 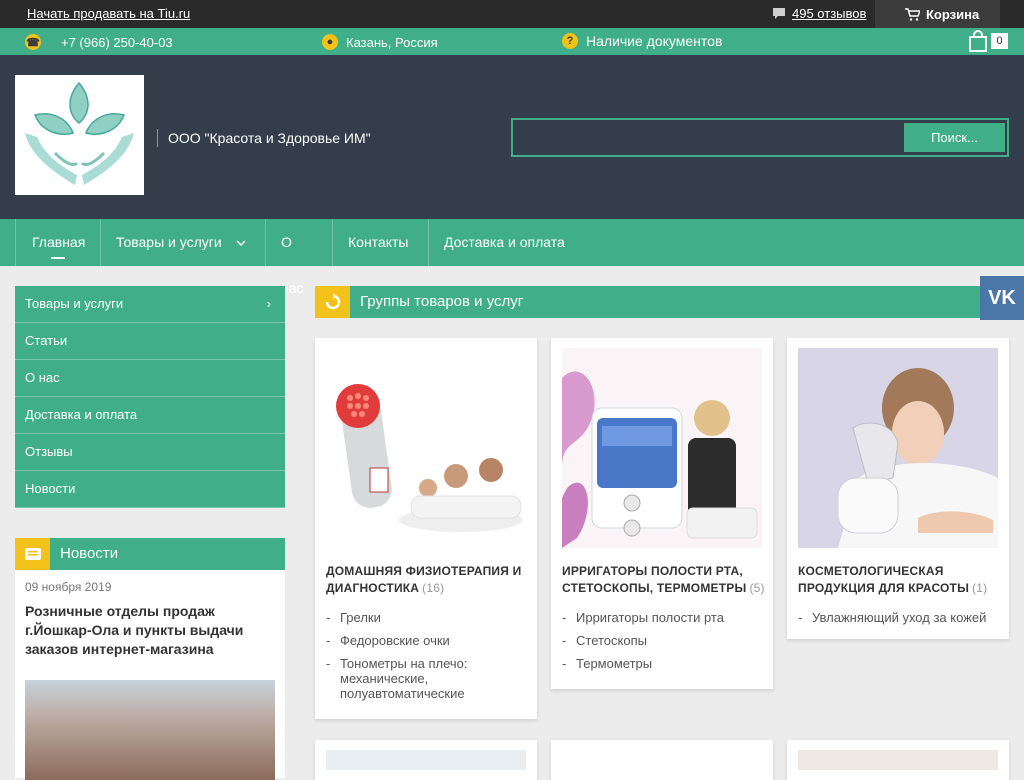 What do you see at coordinates (332, 302) in the screenshot?
I see `arrow-circle-icon` at bounding box center [332, 302].